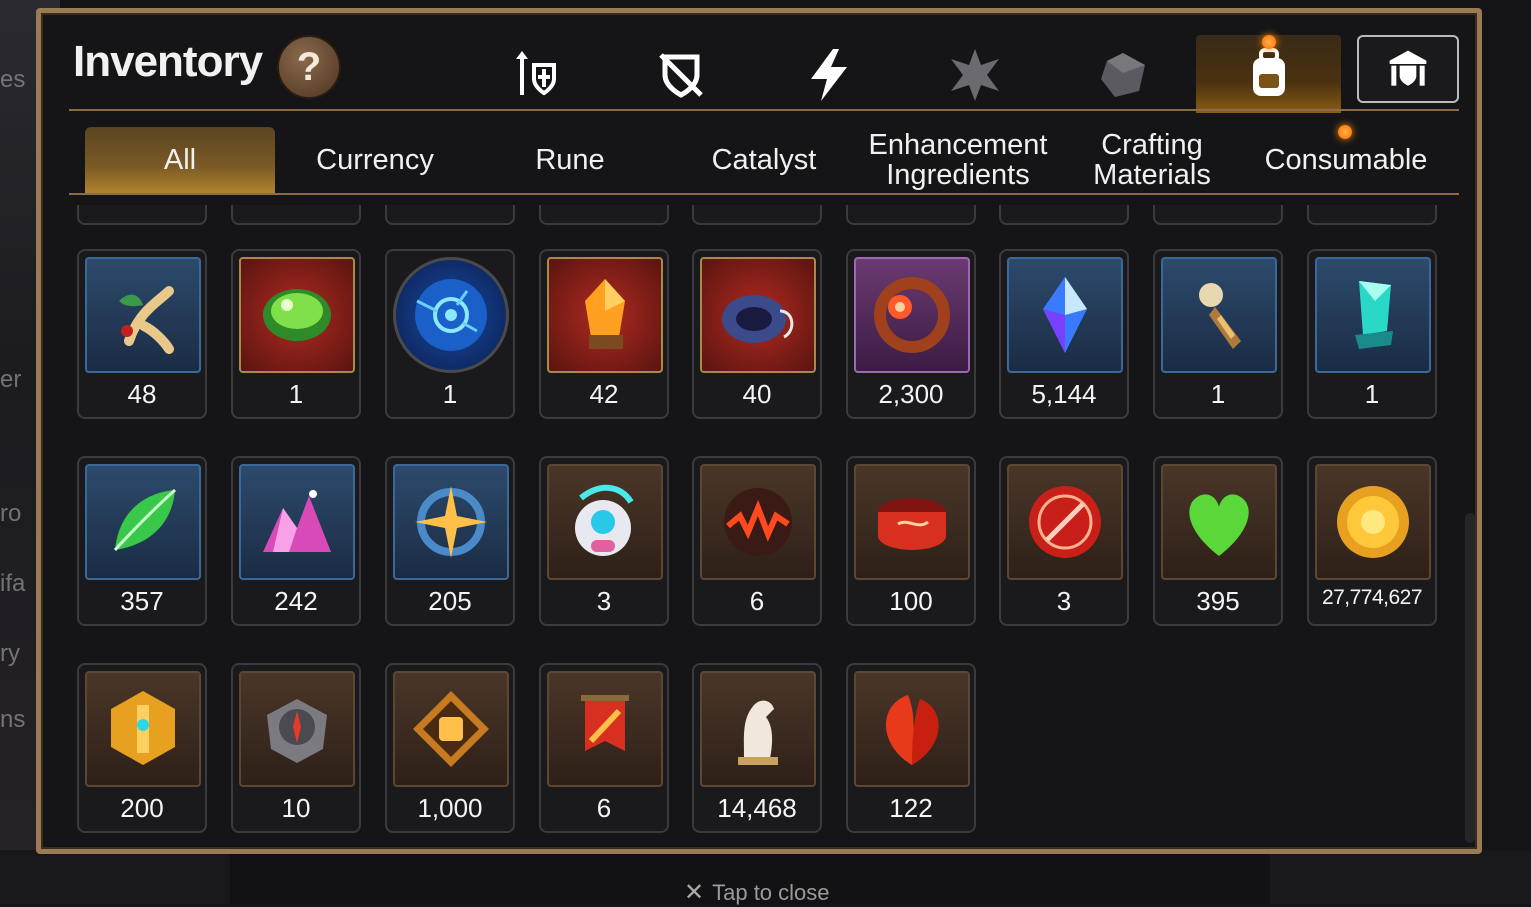 The height and width of the screenshot is (907, 1531). What do you see at coordinates (605, 729) in the screenshot?
I see `war-banner-icon` at bounding box center [605, 729].